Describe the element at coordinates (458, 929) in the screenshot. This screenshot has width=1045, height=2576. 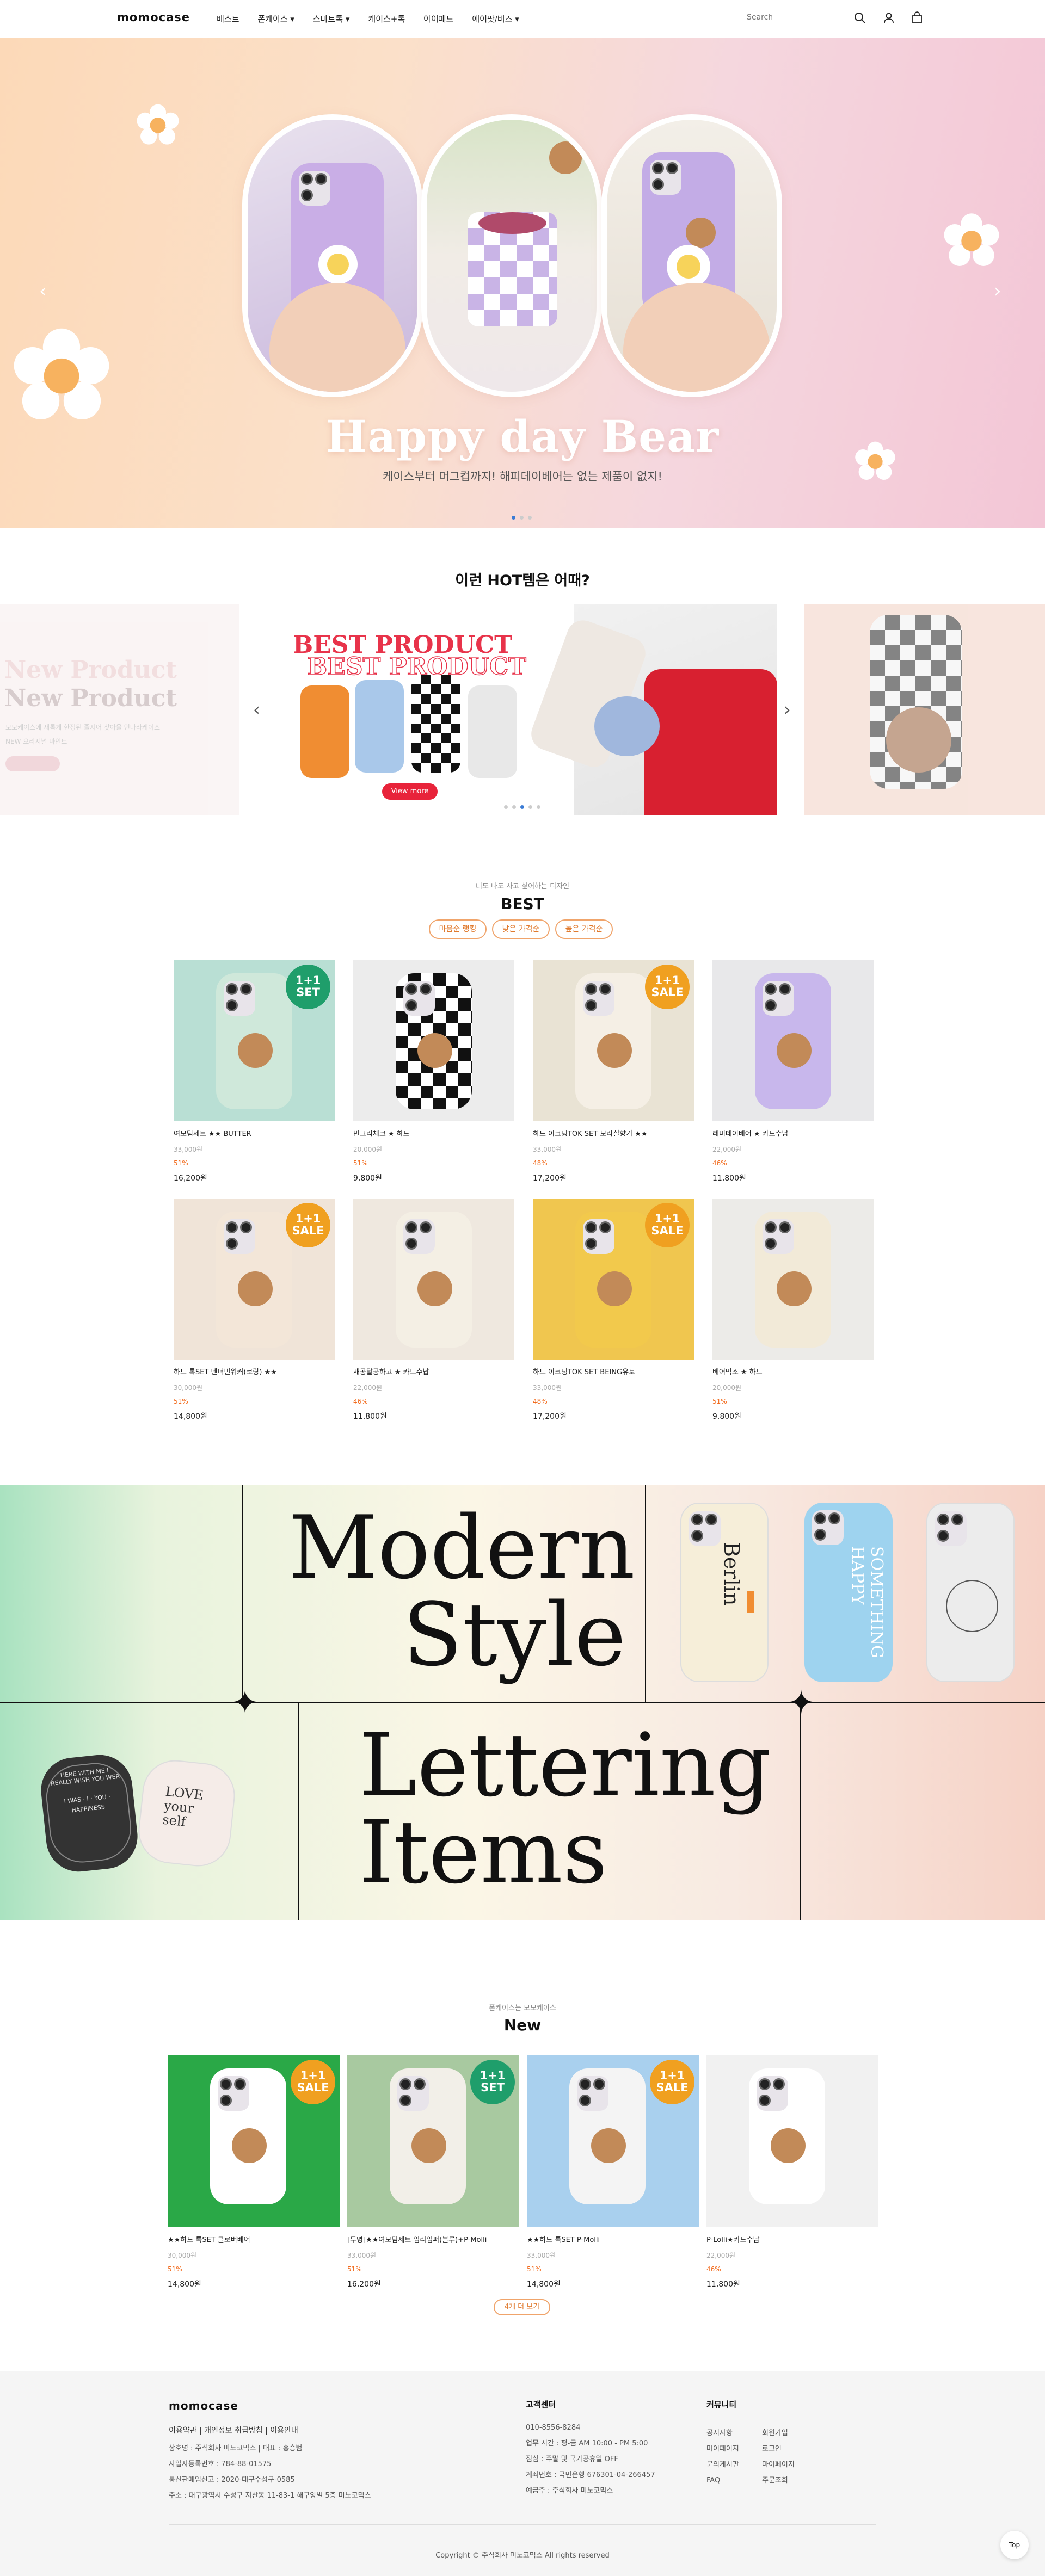
I see `tab-popularity: 마음순 랭킹` at that location.